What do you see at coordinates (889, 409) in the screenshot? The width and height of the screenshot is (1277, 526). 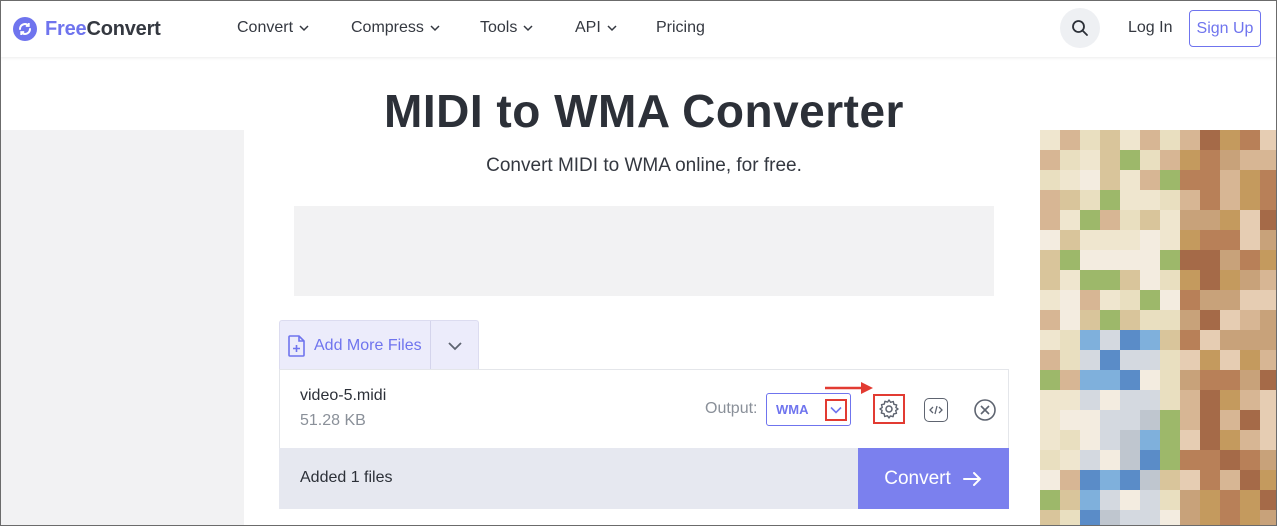 I see `conversion-settings-button` at bounding box center [889, 409].